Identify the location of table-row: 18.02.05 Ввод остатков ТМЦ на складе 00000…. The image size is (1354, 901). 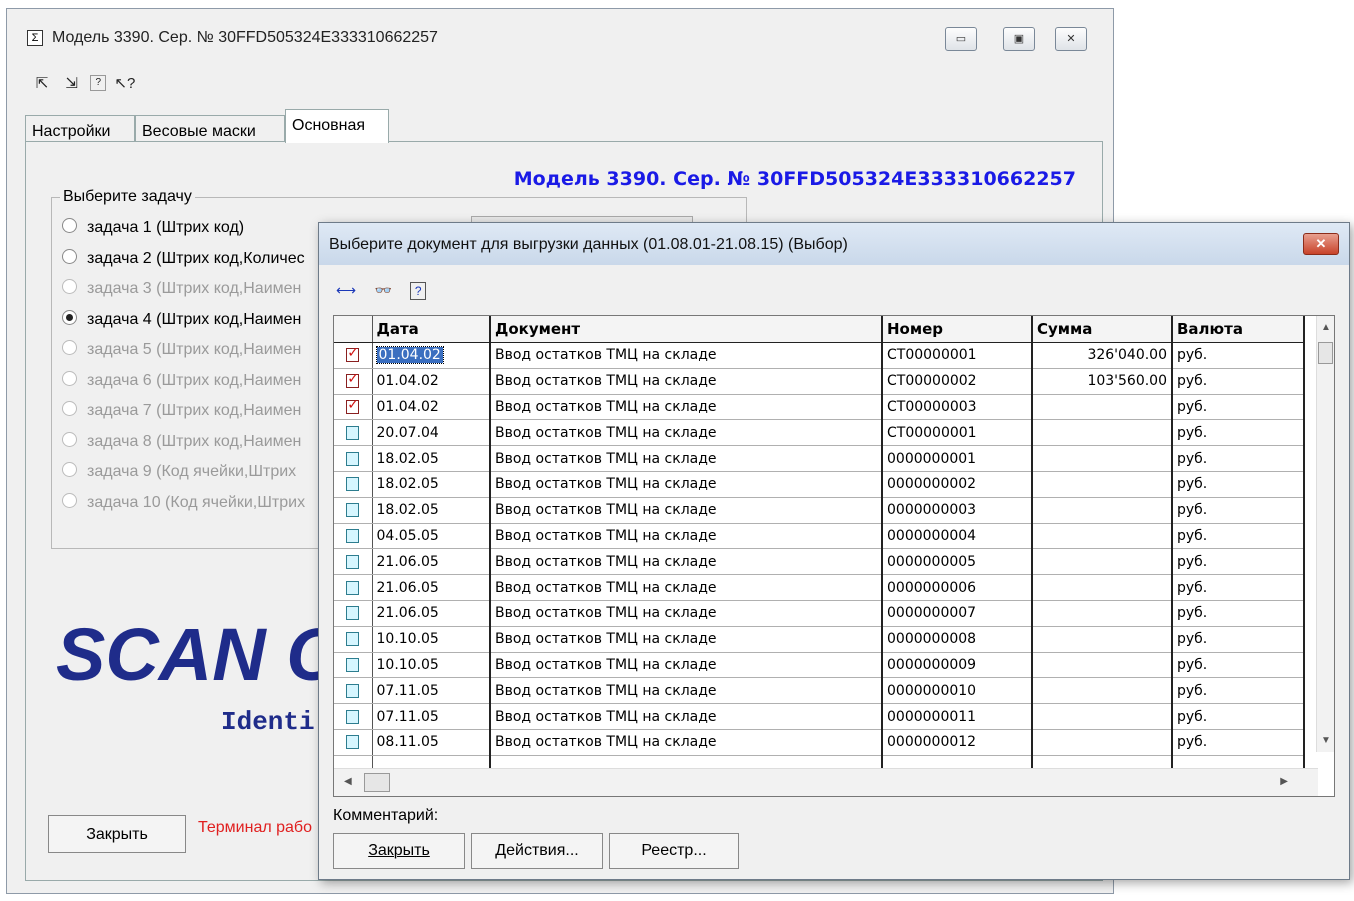
(819, 458).